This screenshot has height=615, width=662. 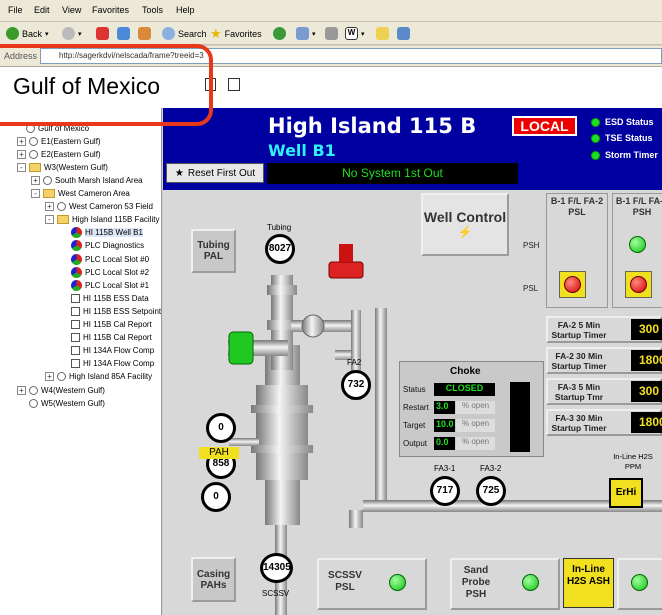 What do you see at coordinates (221, 428) in the screenshot?
I see `casing-gauge-1: 0` at bounding box center [221, 428].